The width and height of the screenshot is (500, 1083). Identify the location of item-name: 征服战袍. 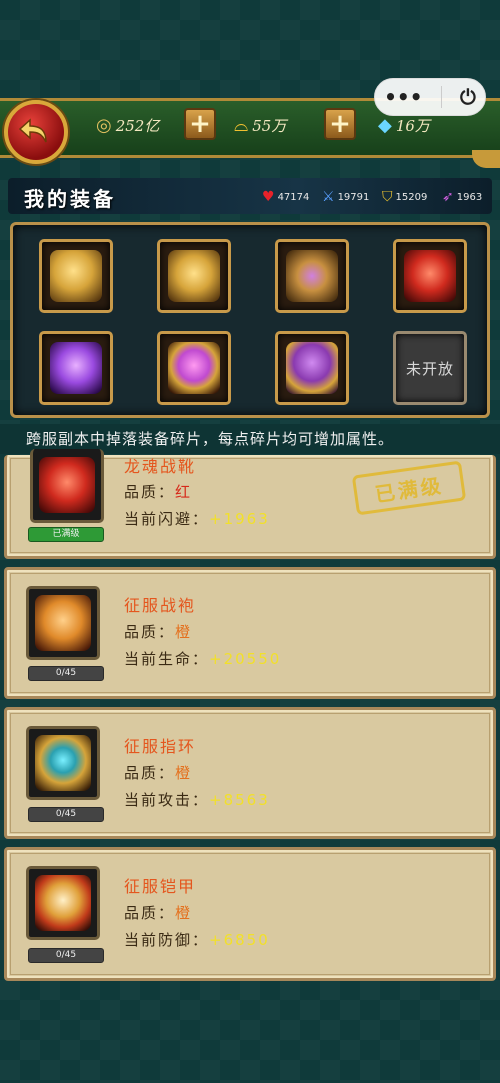
(160, 605).